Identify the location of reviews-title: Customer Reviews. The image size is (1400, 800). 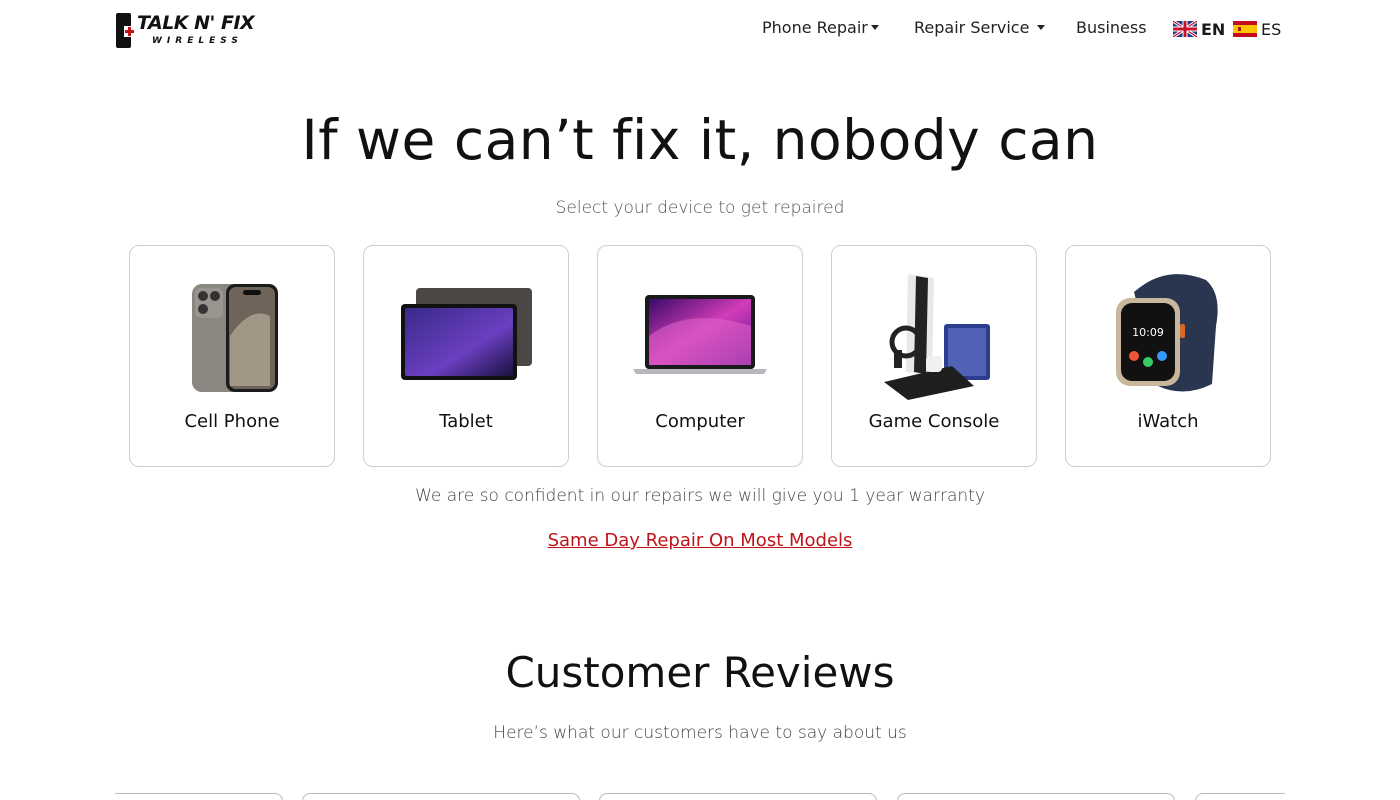
(700, 672).